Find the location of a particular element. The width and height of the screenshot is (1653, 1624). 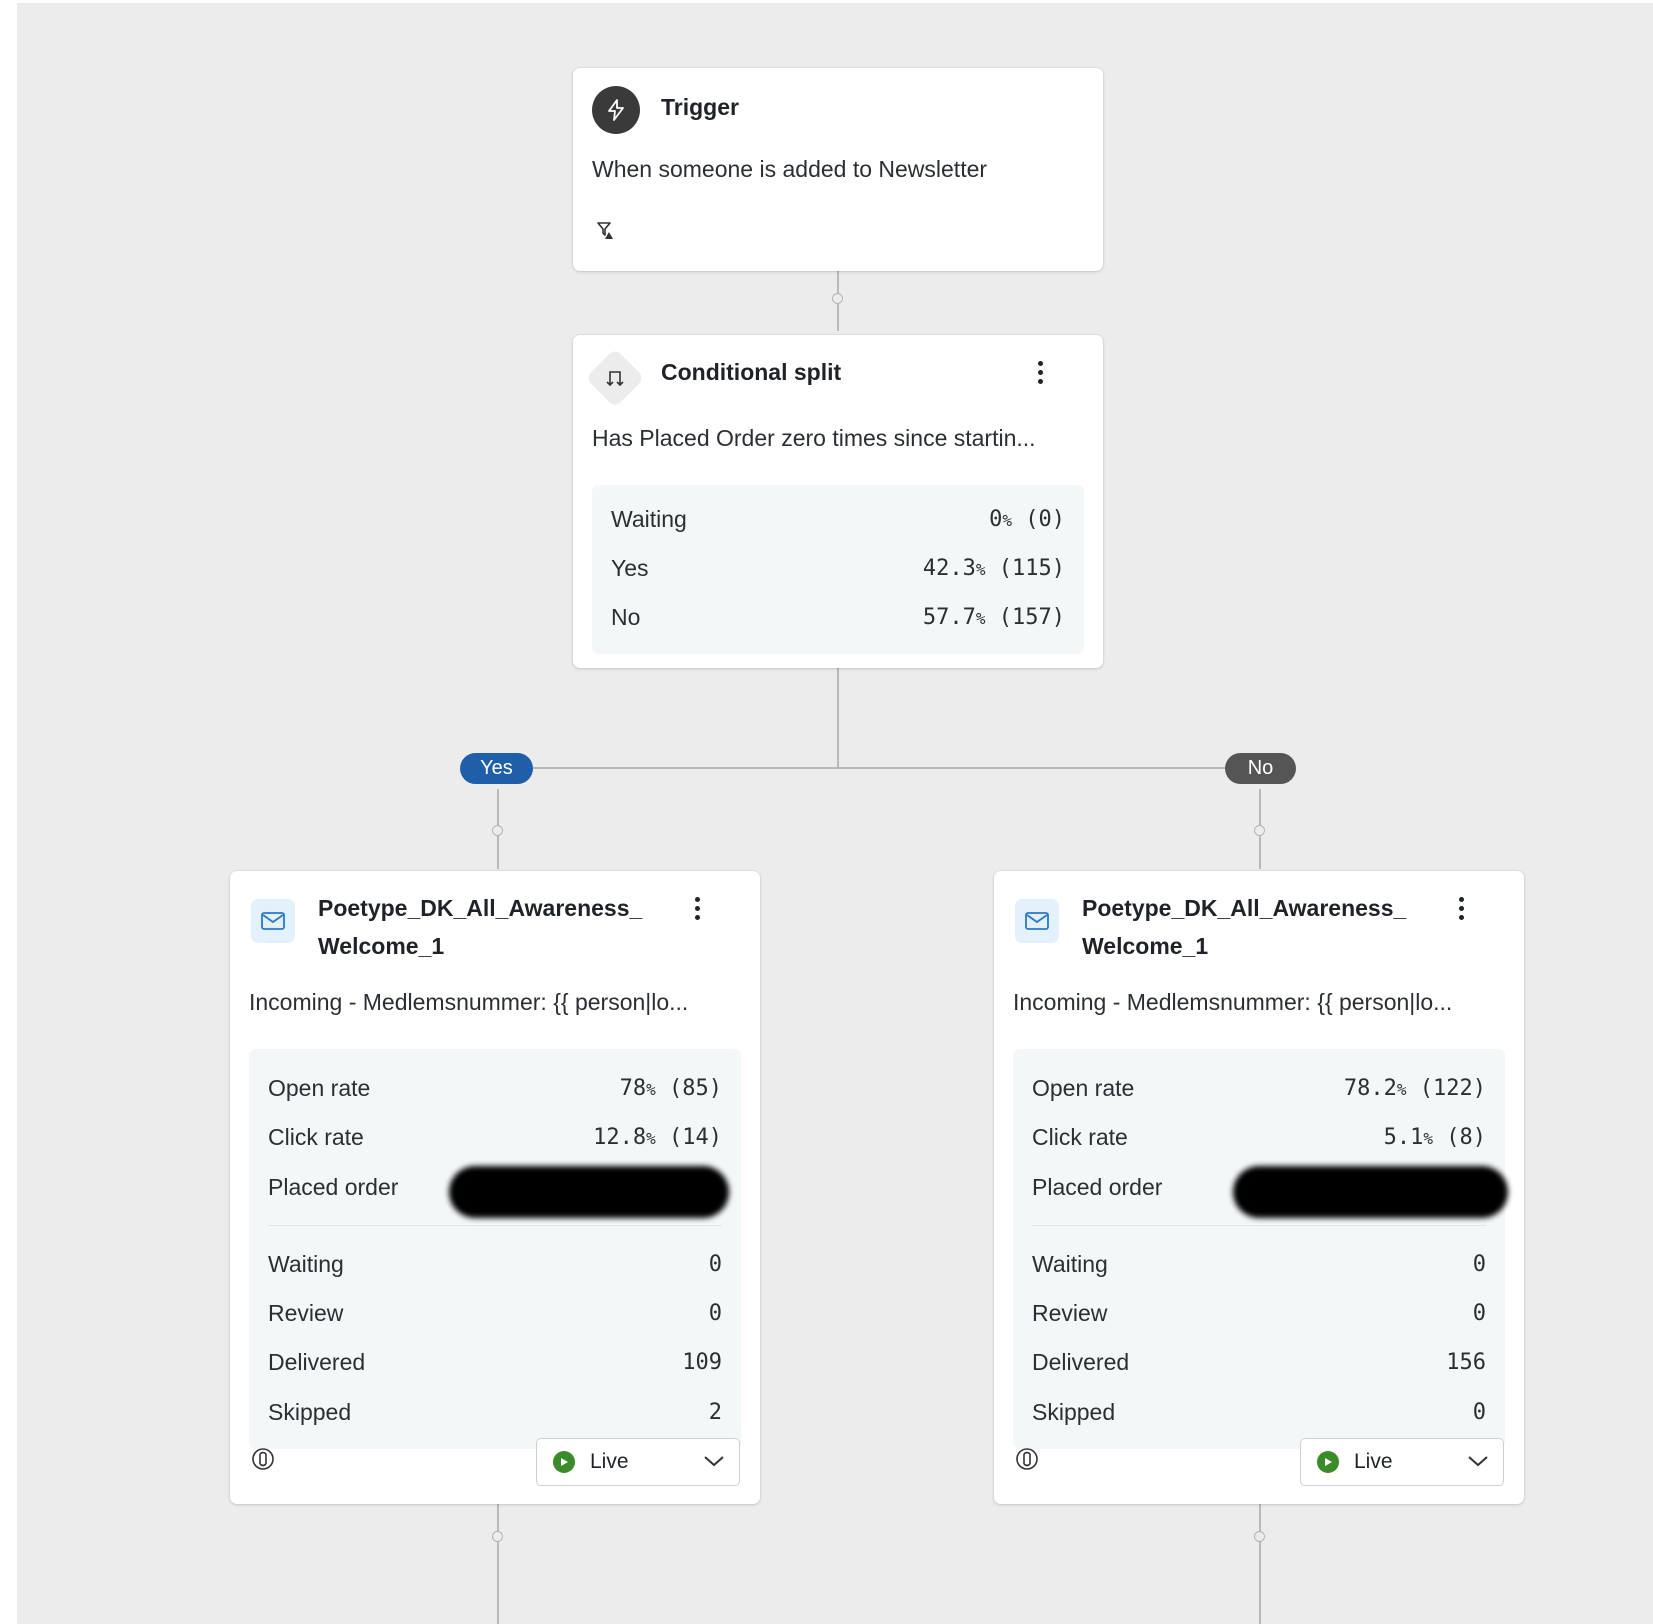

split-title: Conditional split is located at coordinates (751, 372).